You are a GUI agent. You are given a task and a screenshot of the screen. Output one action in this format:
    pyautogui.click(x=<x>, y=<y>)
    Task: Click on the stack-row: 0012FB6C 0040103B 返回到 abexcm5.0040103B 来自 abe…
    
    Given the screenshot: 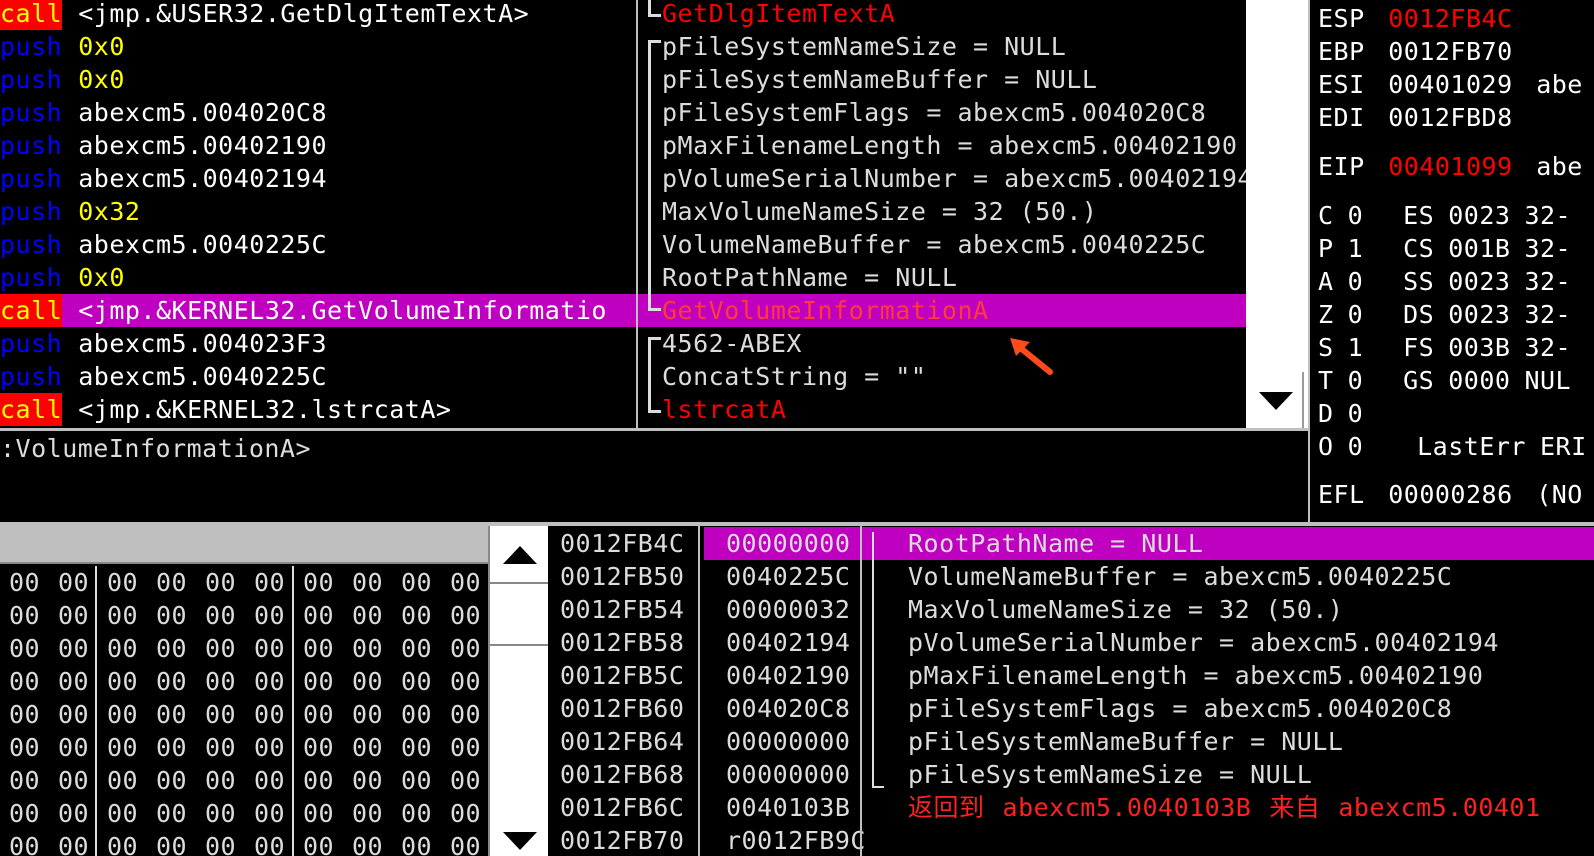 What is the action you would take?
    pyautogui.click(x=1073, y=807)
    